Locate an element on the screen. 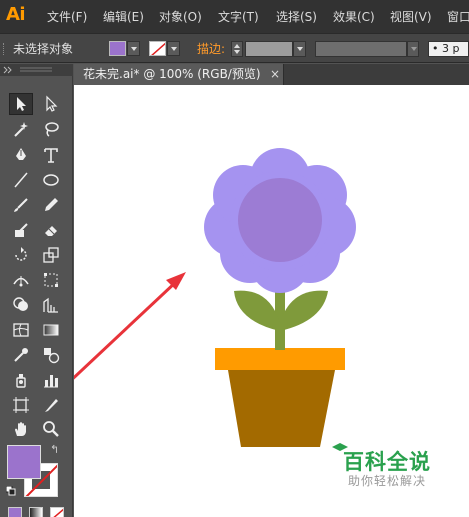 The image size is (469, 517). zoom-tool is located at coordinates (51, 429).